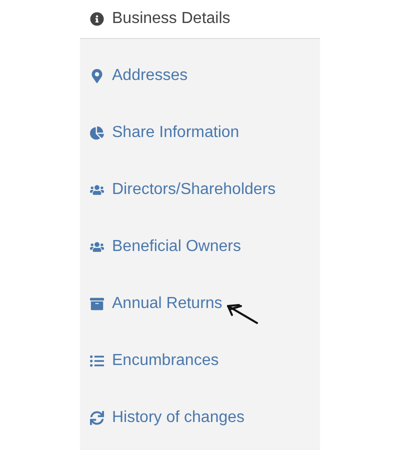  Describe the element at coordinates (97, 133) in the screenshot. I see `pie-chart-icon` at that location.